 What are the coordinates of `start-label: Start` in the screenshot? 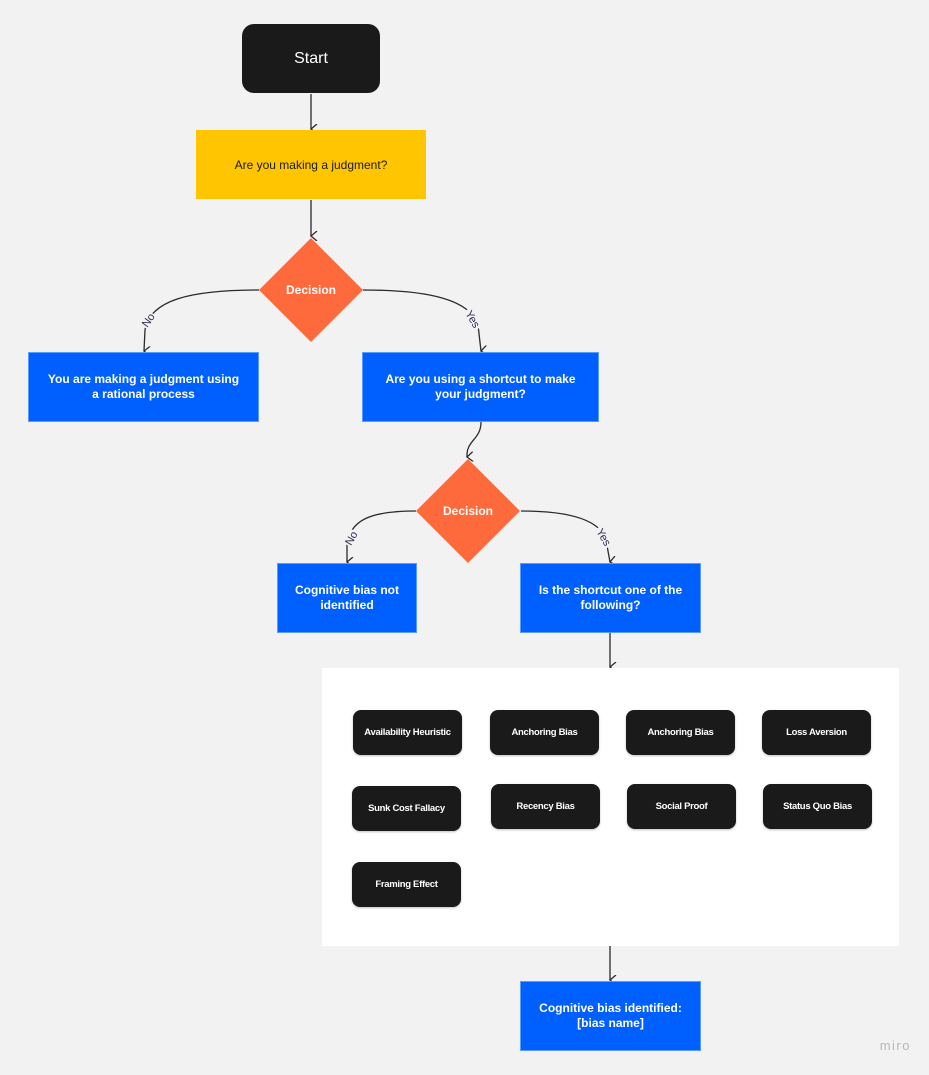 It's located at (311, 58).